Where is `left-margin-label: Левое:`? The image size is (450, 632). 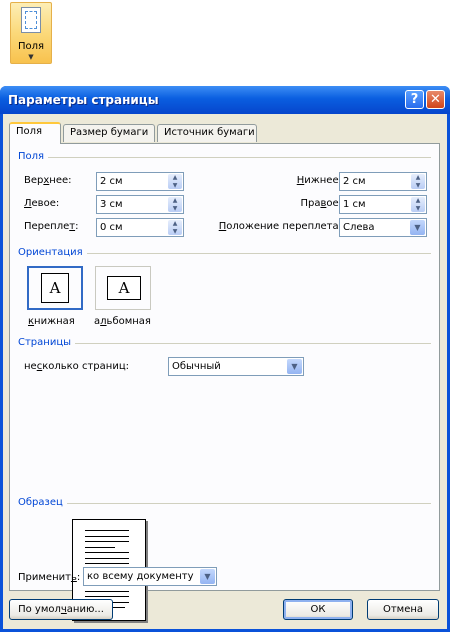
left-margin-label: Левое: is located at coordinates (42, 203).